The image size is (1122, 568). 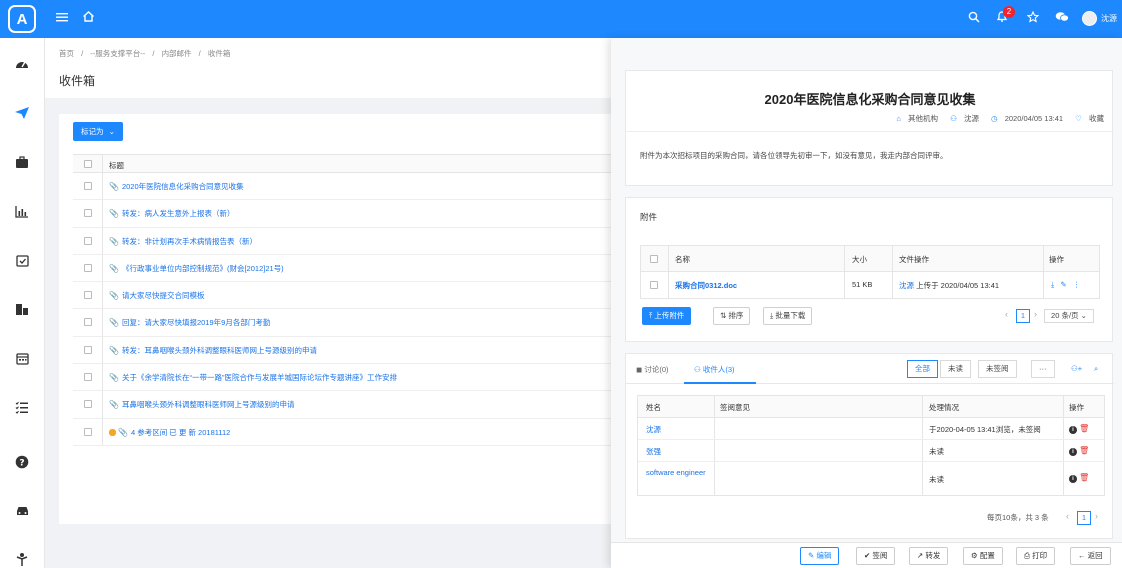 I want to click on mark-as-button: 标记为 ⌄, so click(x=98, y=131).